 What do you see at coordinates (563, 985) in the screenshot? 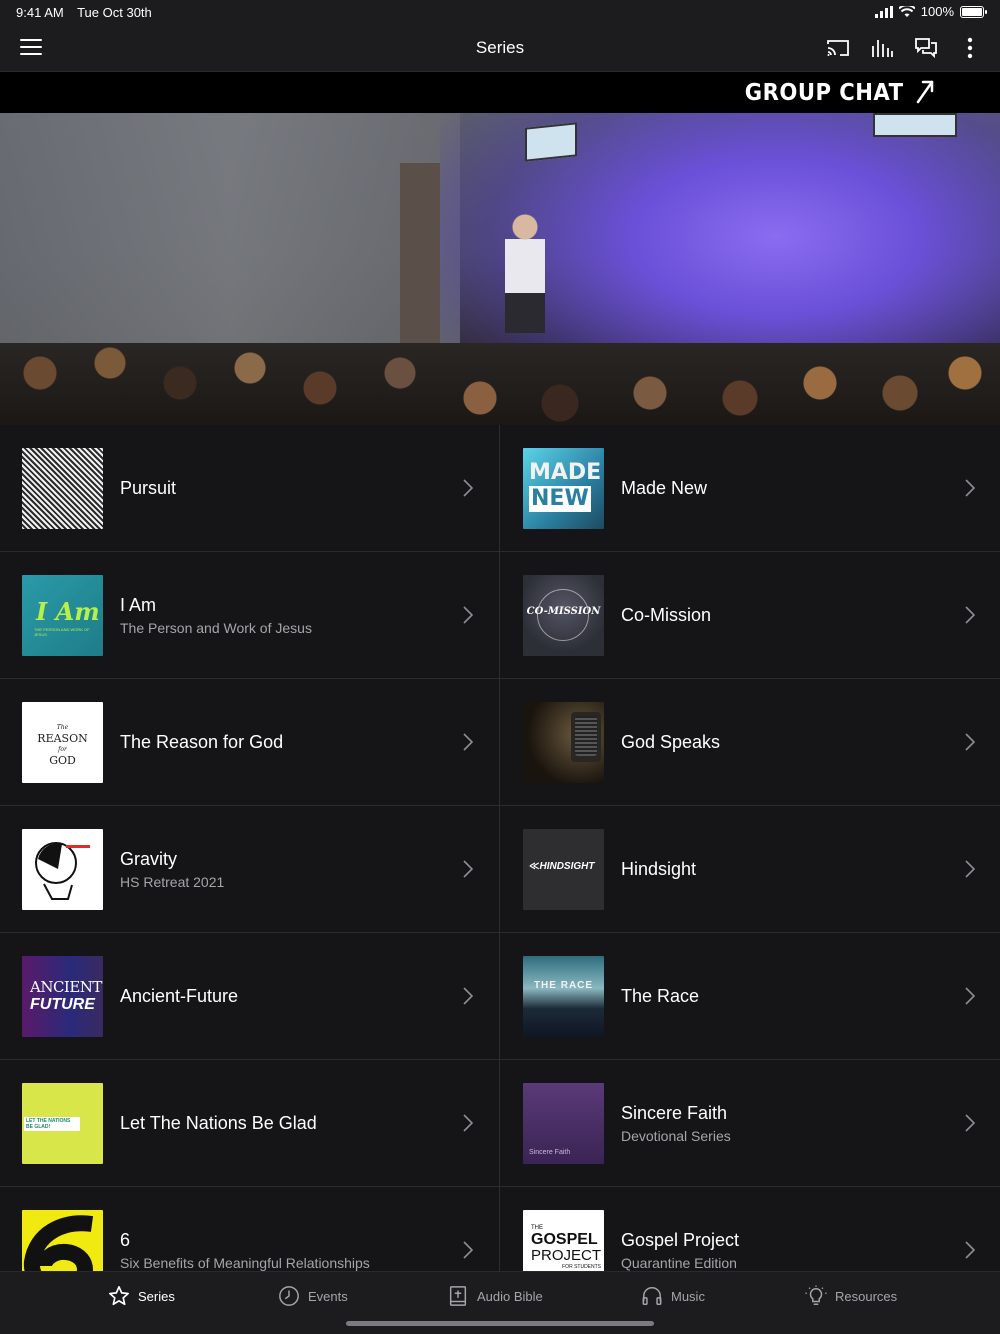
I see `thumb-text: THE RACE` at bounding box center [563, 985].